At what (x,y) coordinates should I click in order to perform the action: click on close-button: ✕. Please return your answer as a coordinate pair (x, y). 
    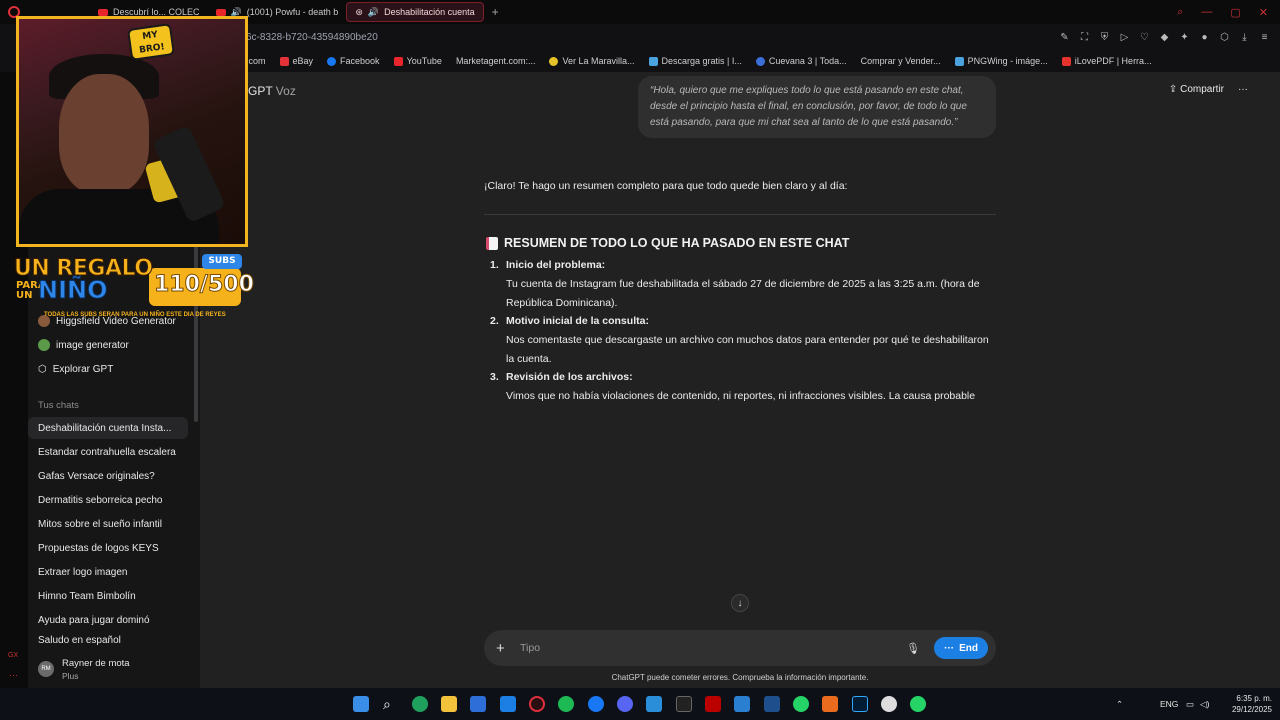
    Looking at the image, I should click on (1263, 12).